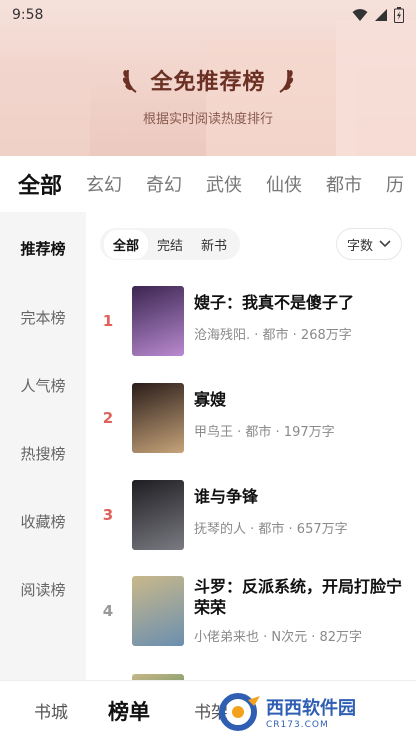  What do you see at coordinates (226, 496) in the screenshot?
I see `book-title: 谁与争锋` at bounding box center [226, 496].